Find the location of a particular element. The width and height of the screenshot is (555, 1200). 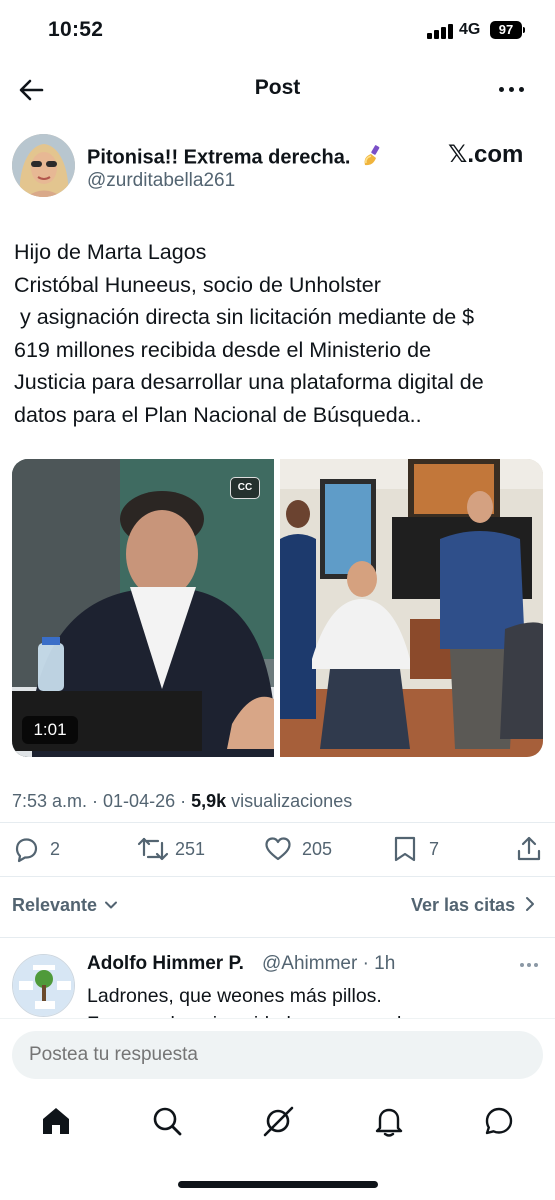

sort-replies-dropdown: Relevante is located at coordinates (65, 906).